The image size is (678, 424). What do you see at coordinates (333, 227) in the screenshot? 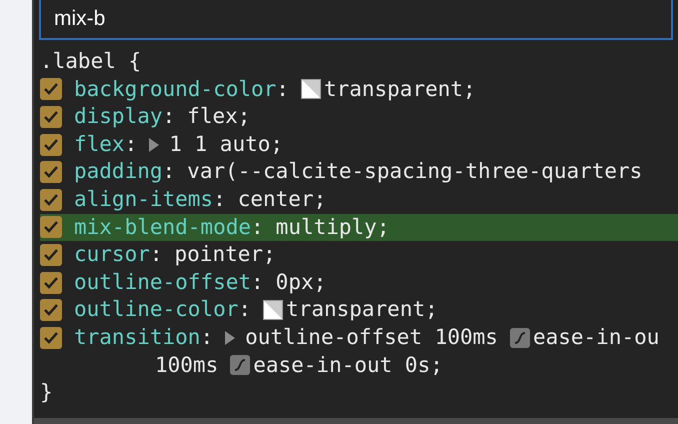
I see `property-value: multiply;` at bounding box center [333, 227].